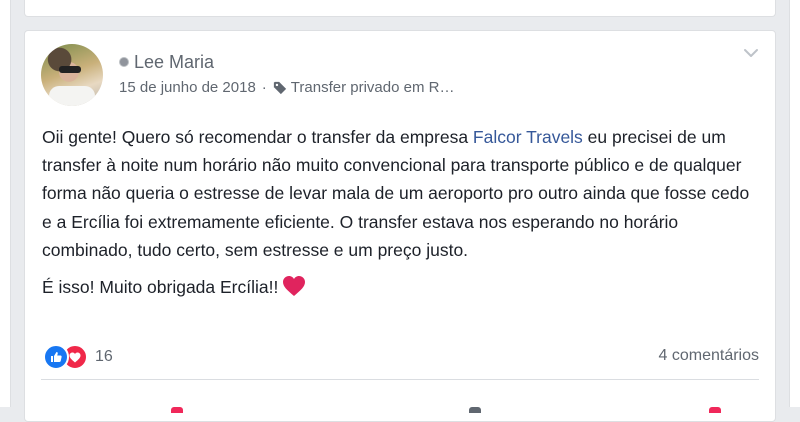 Image resolution: width=800 pixels, height=422 pixels. What do you see at coordinates (400, 8) in the screenshot?
I see `previous-post-card` at bounding box center [400, 8].